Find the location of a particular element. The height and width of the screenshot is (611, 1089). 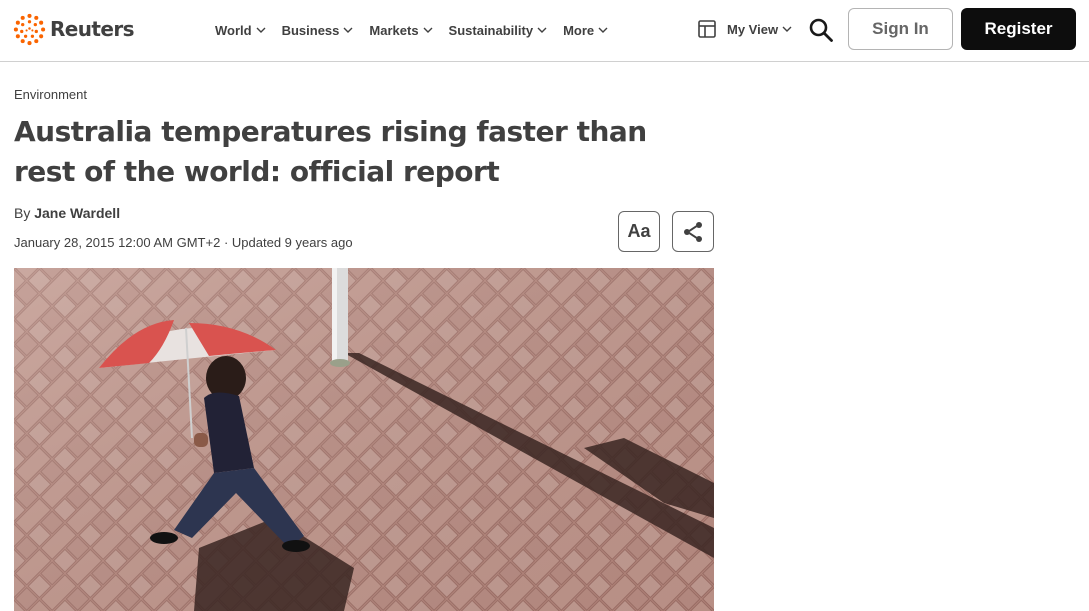

my-view-label: My View is located at coordinates (753, 29).